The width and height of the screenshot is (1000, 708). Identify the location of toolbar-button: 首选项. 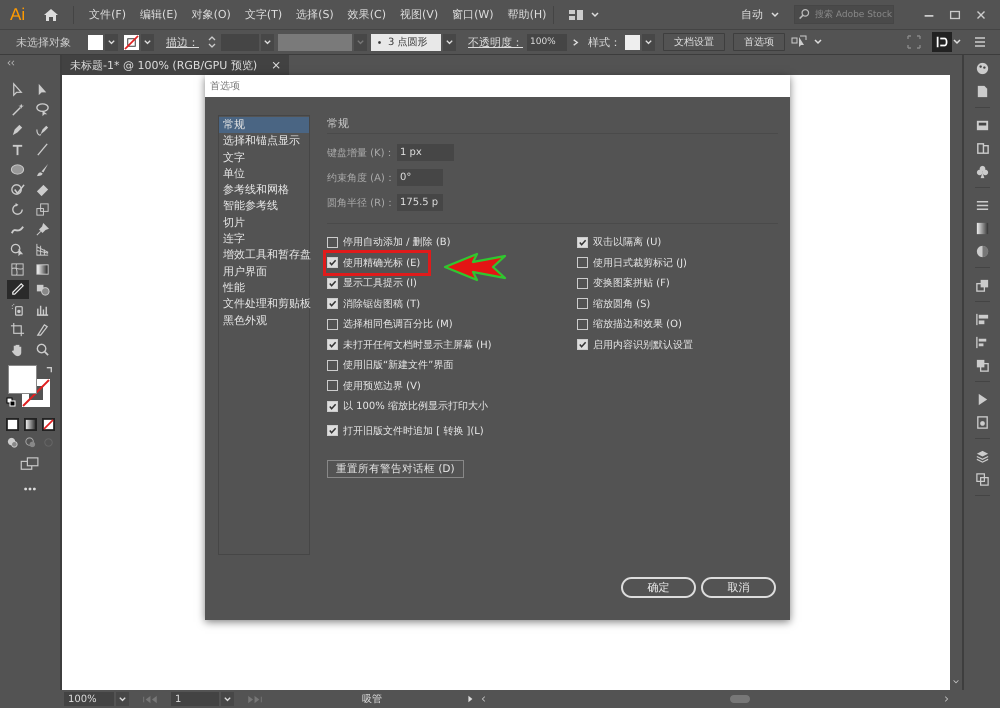
(759, 42).